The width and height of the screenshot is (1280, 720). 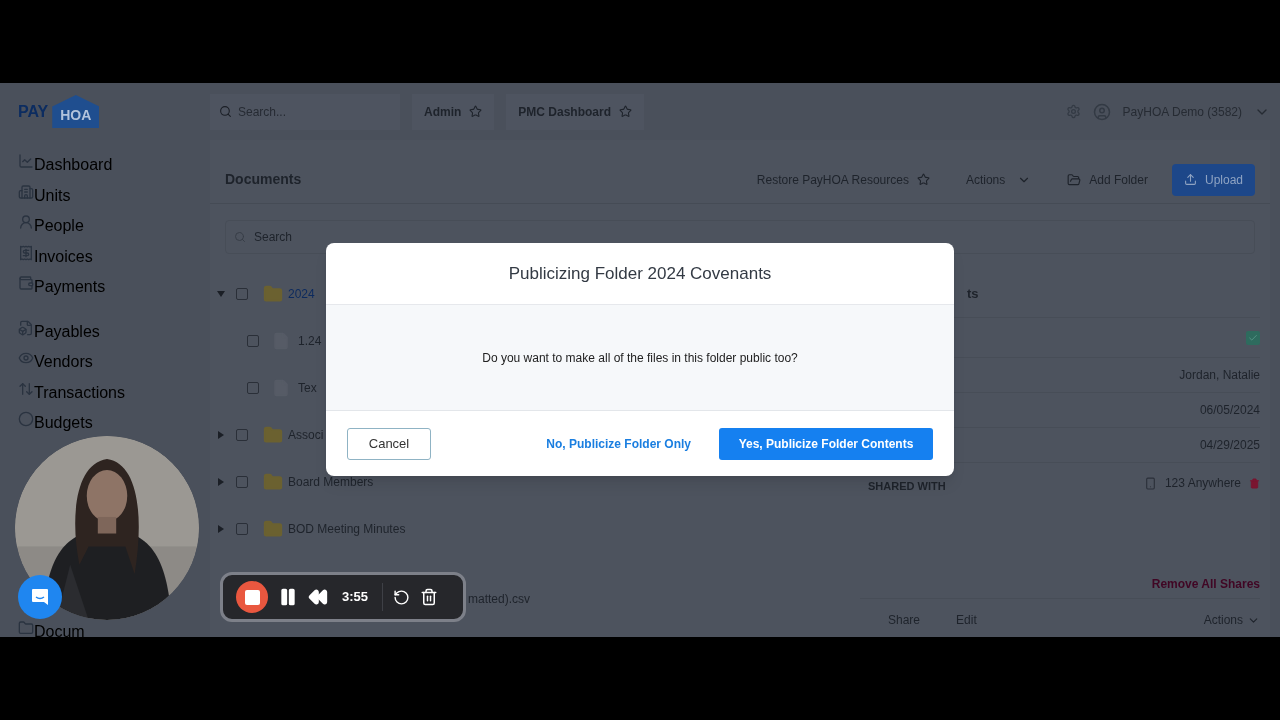 What do you see at coordinates (26, 419) in the screenshot?
I see `circle-icon` at bounding box center [26, 419].